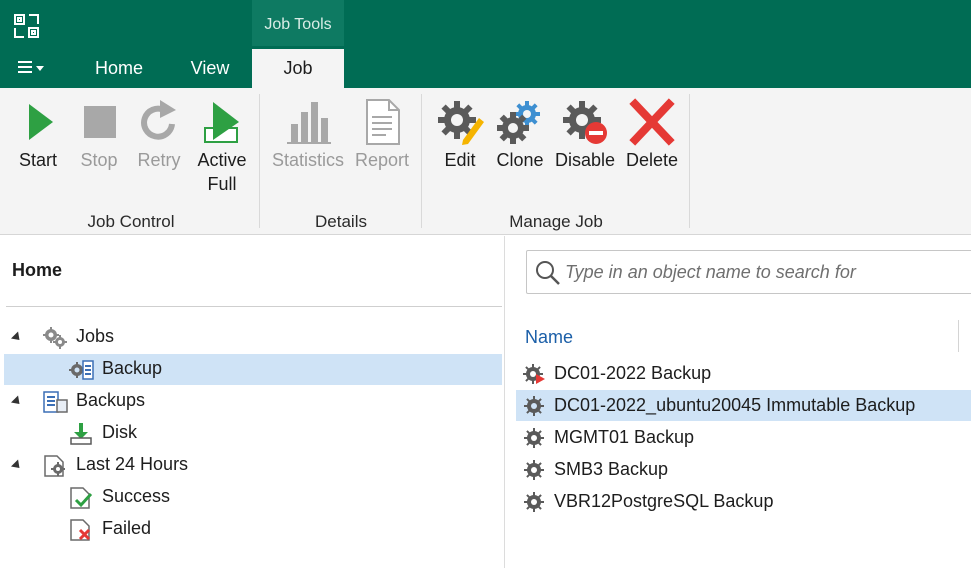 The height and width of the screenshot is (568, 971). Describe the element at coordinates (624, 437) in the screenshot. I see `job-name: MGMT01 Backup` at that location.